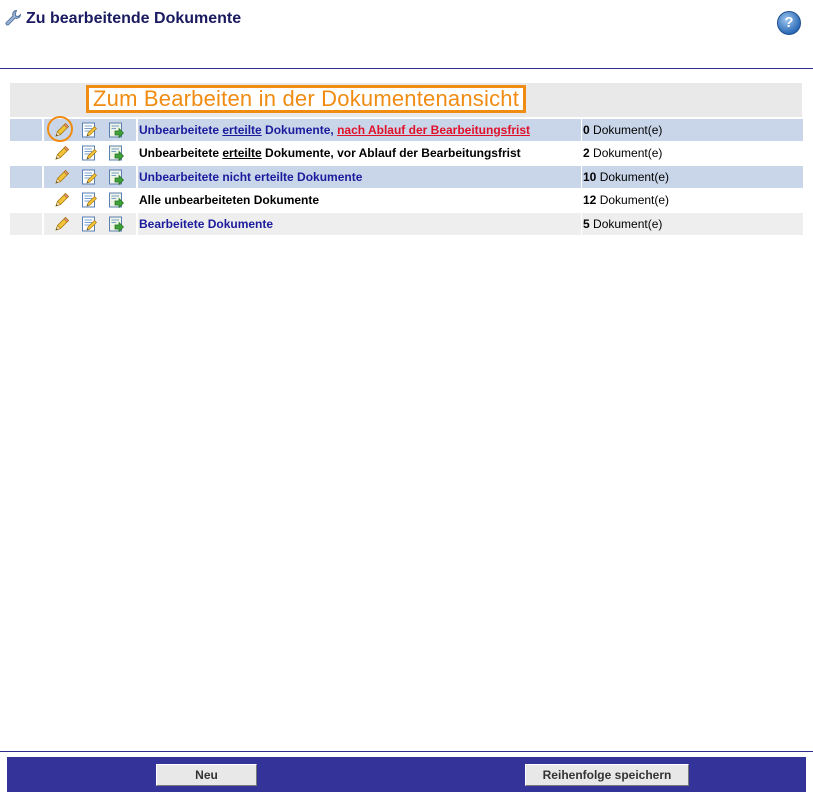 The image size is (813, 799). I want to click on save-order-button: Reihenfolge speichern, so click(607, 775).